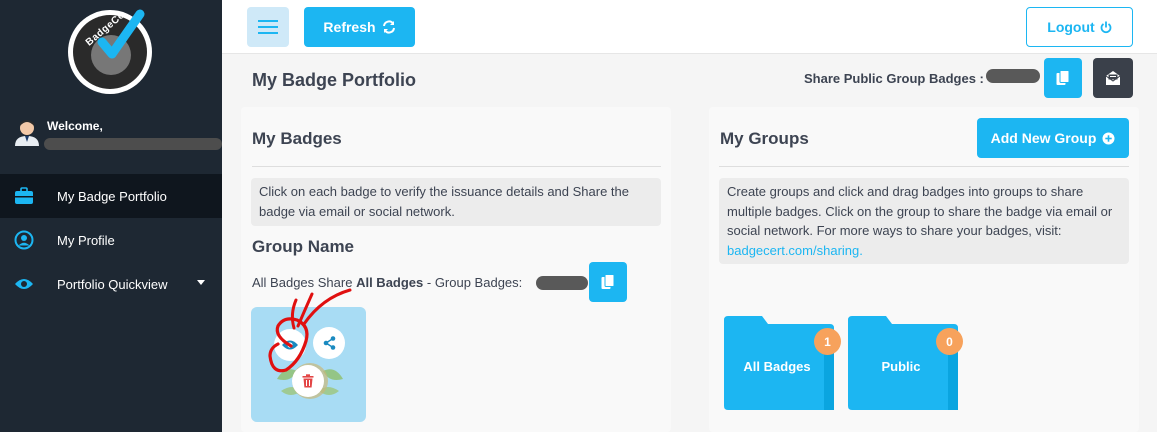  I want to click on share-public-label: Share Public Group Badges :, so click(894, 78).